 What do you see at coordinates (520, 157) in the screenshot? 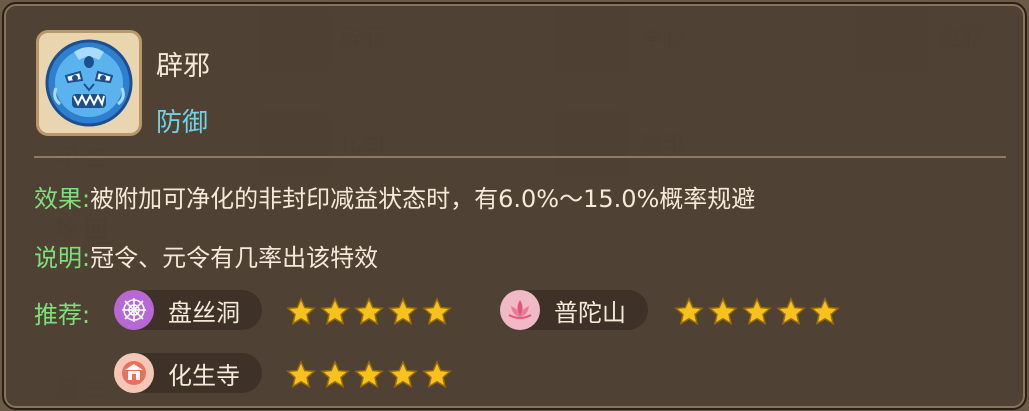
I see `divider` at bounding box center [520, 157].